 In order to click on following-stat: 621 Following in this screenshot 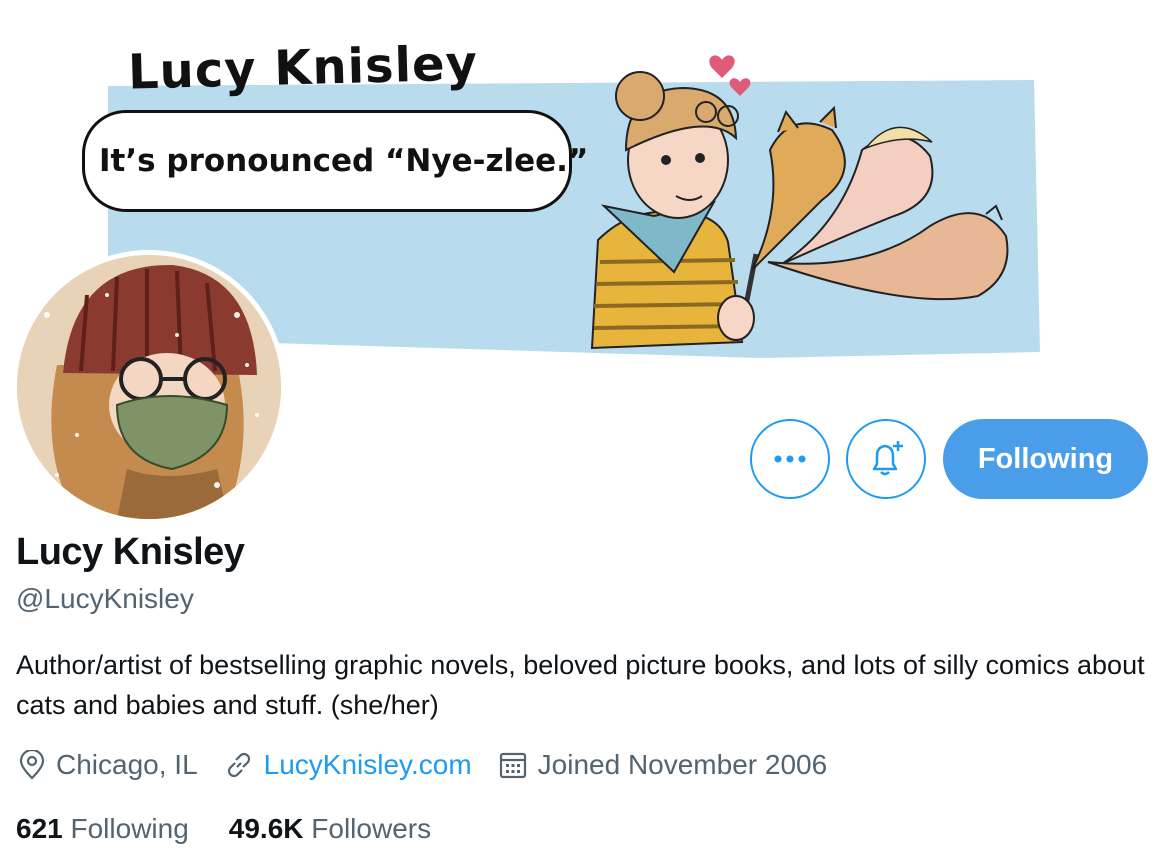, I will do `click(102, 829)`.